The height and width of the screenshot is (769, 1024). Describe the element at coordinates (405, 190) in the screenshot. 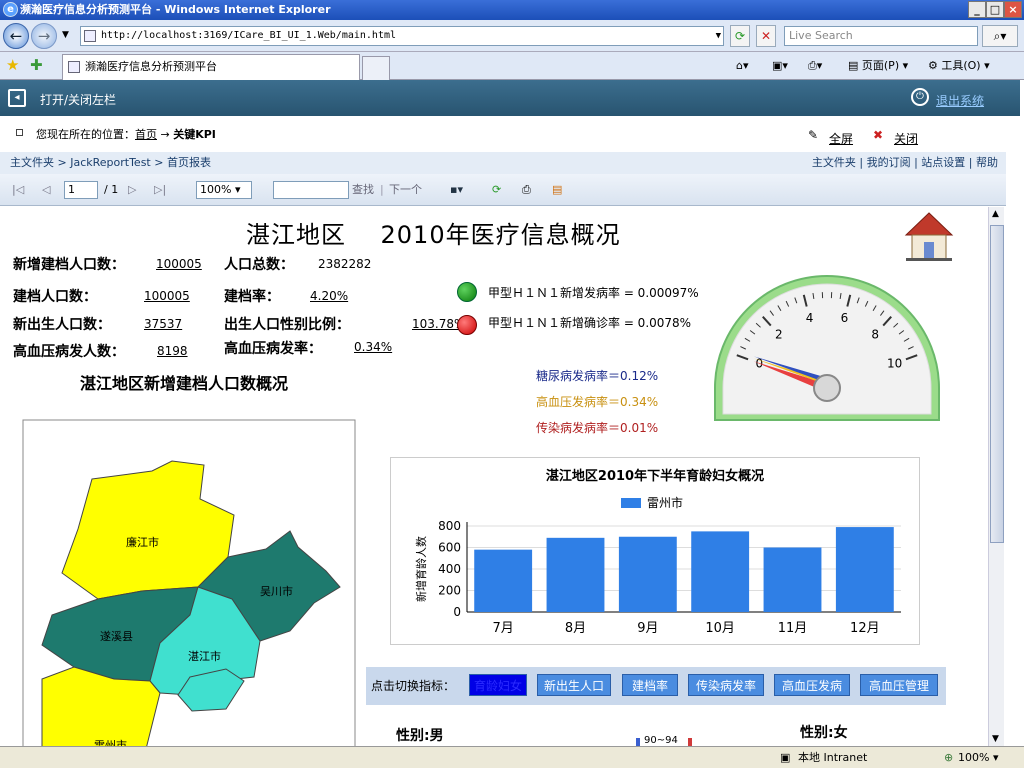

I see `find-next-link: 下一个` at that location.